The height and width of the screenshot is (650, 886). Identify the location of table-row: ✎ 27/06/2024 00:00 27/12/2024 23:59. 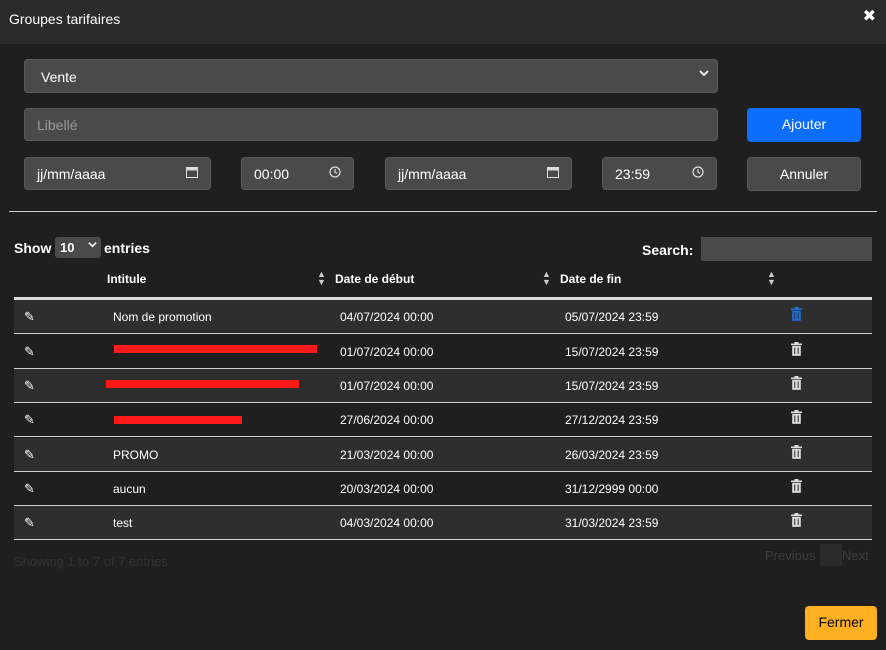
(443, 420).